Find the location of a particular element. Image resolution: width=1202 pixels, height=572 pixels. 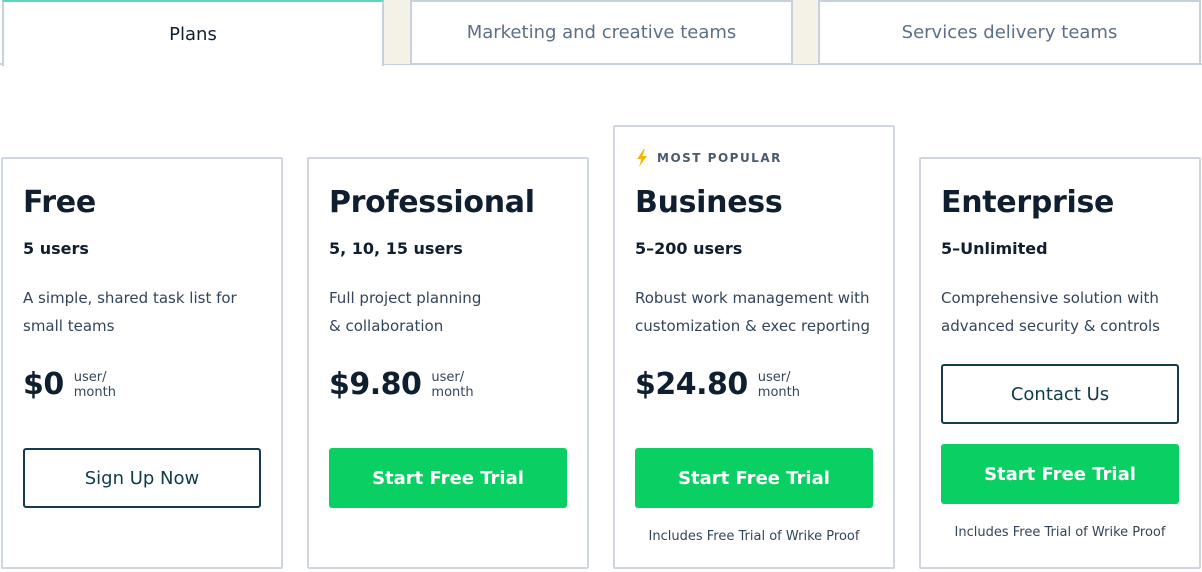

plan-users: 5–200 users is located at coordinates (689, 248).